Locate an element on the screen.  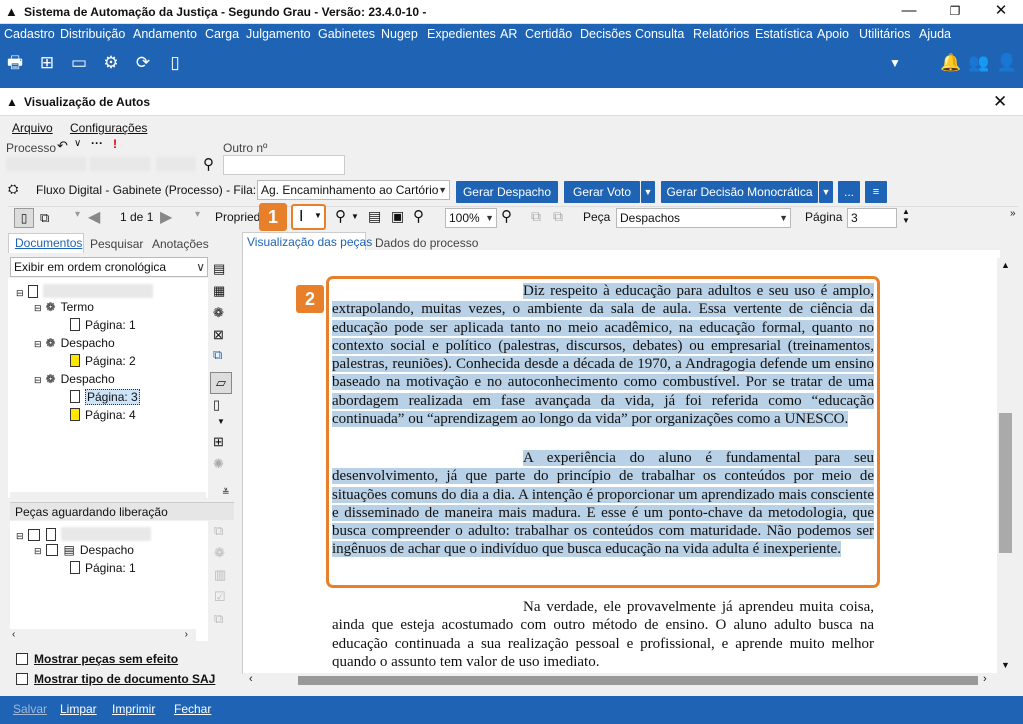
doc-move-icon: ⧉ is located at coordinates (217, 355).